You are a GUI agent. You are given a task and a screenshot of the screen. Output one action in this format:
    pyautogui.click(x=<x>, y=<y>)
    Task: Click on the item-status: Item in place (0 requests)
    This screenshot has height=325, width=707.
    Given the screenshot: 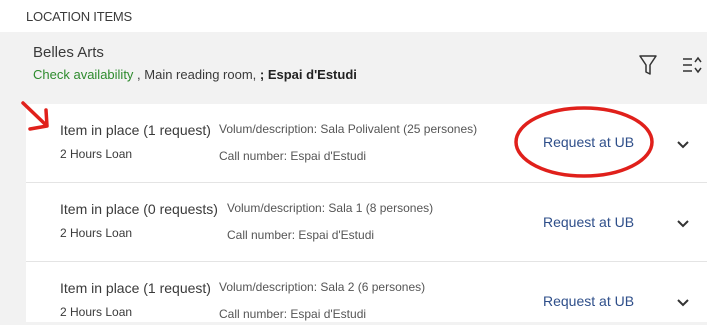 What is the action you would take?
    pyautogui.click(x=139, y=209)
    